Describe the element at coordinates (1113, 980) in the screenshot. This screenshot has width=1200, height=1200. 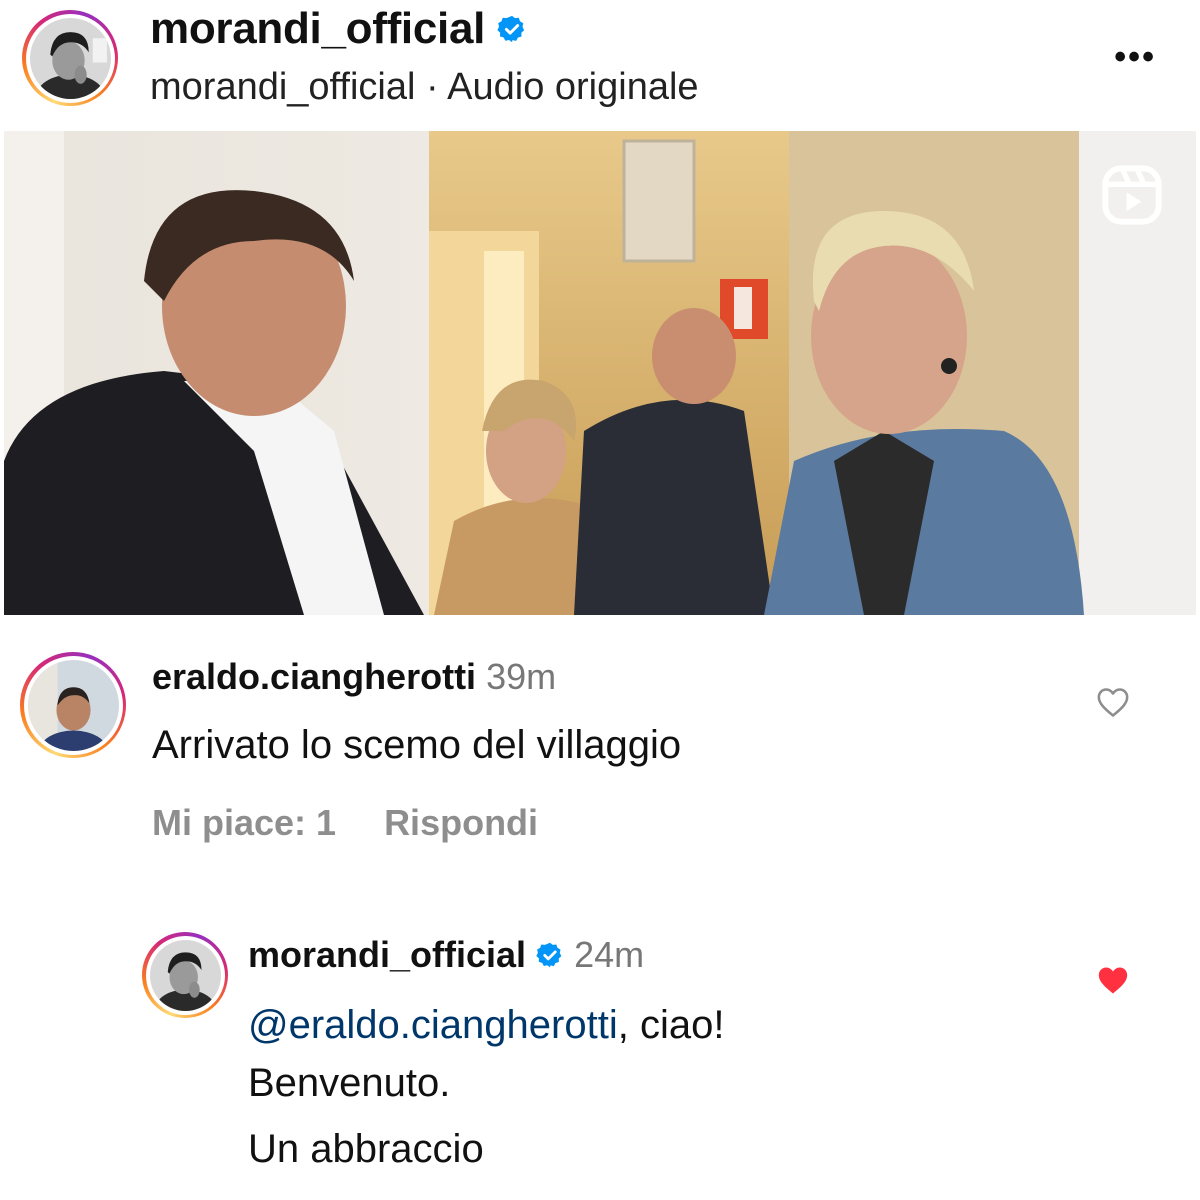
I see `heart-filled-icon` at that location.